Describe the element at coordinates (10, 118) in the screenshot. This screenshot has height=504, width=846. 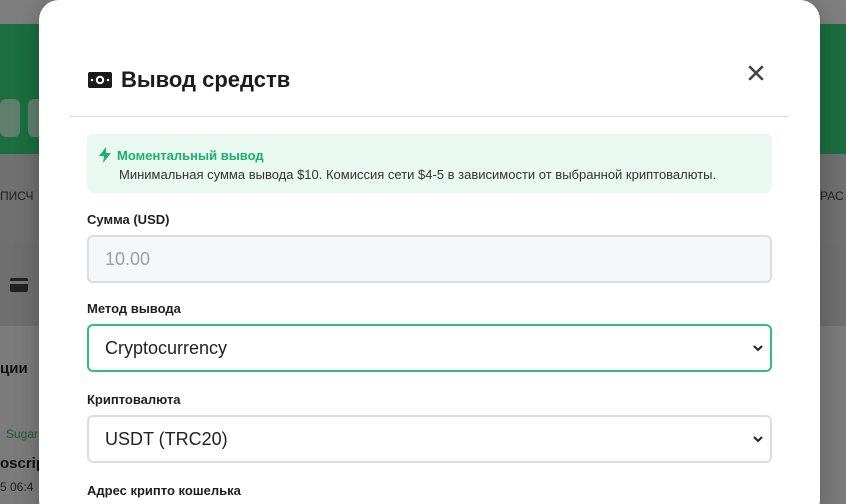
I see `bg-card` at that location.